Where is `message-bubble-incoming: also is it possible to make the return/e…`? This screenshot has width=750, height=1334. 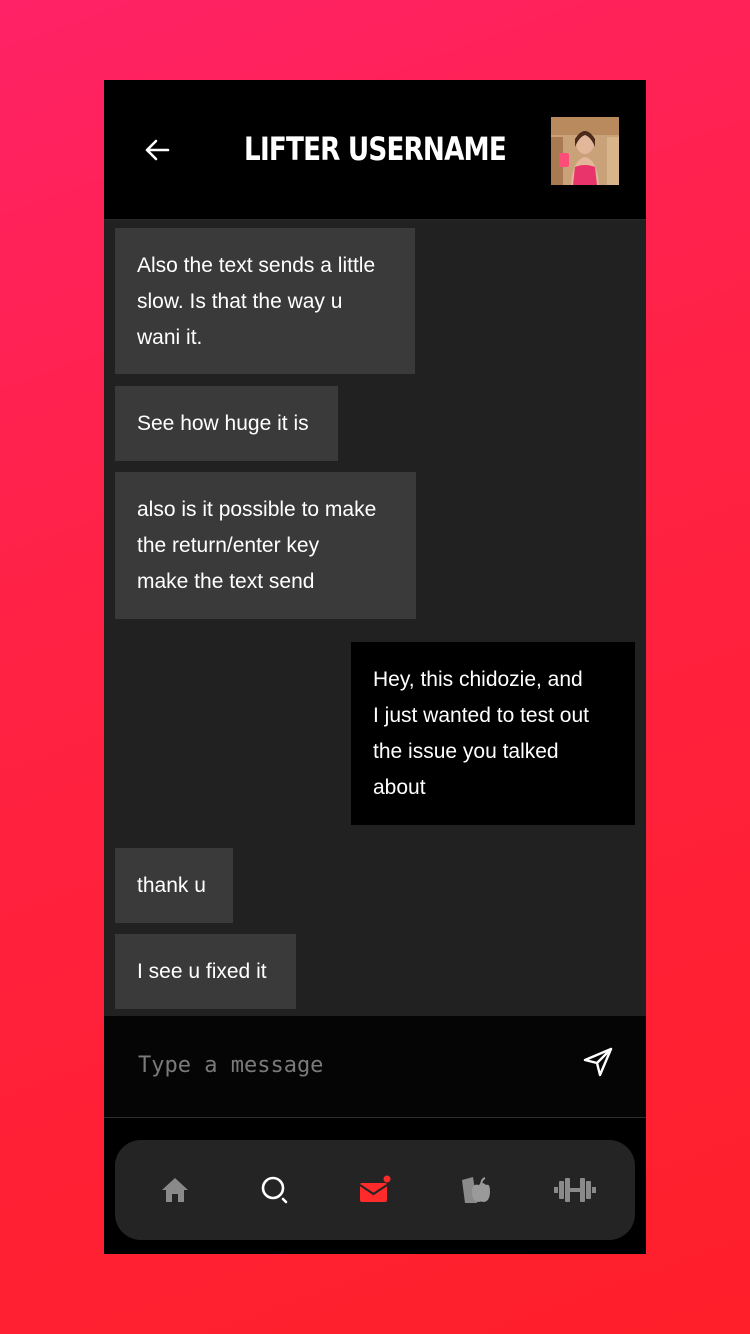
message-bubble-incoming: also is it possible to make the return/e… is located at coordinates (265, 545).